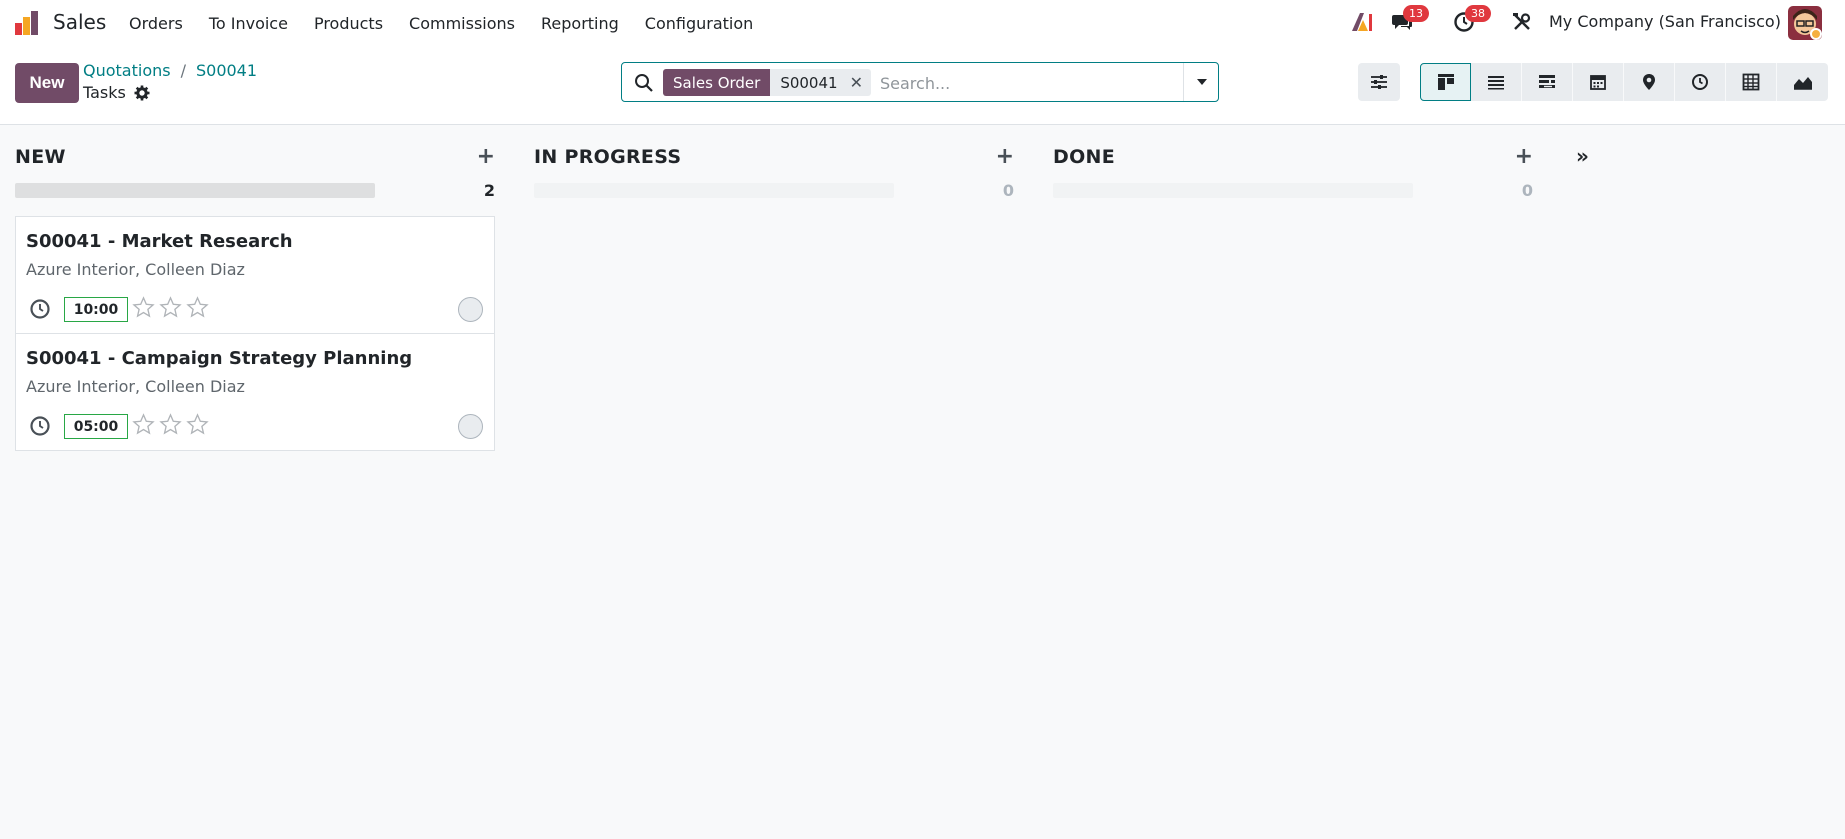 The image size is (1845, 839). What do you see at coordinates (226, 70) in the screenshot?
I see `breadcrumb-order: S00041` at bounding box center [226, 70].